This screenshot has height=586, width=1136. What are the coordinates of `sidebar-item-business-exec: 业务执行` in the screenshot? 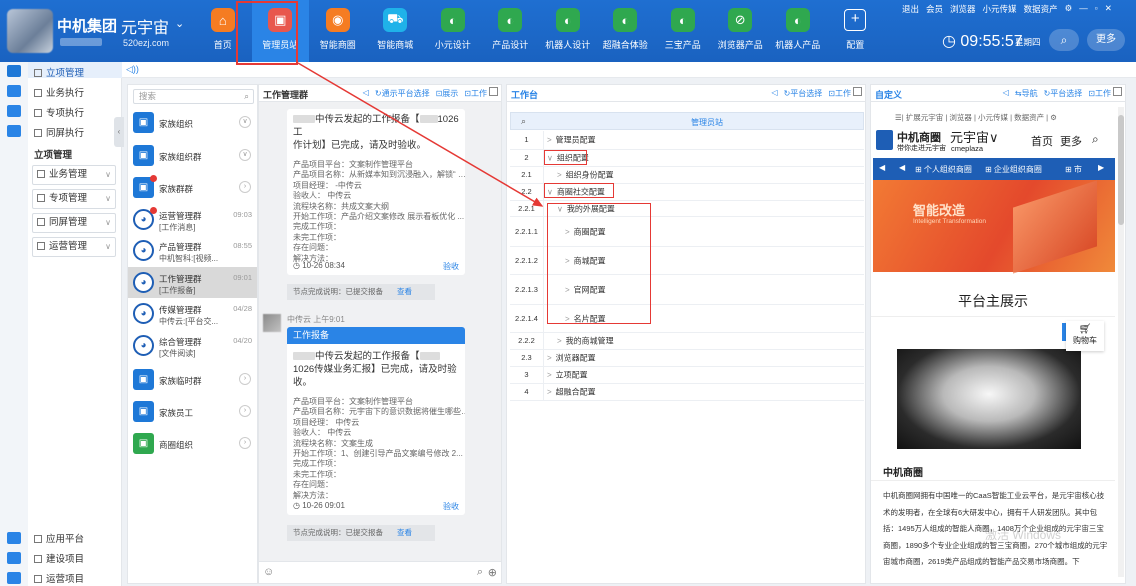 It's located at (59, 92).